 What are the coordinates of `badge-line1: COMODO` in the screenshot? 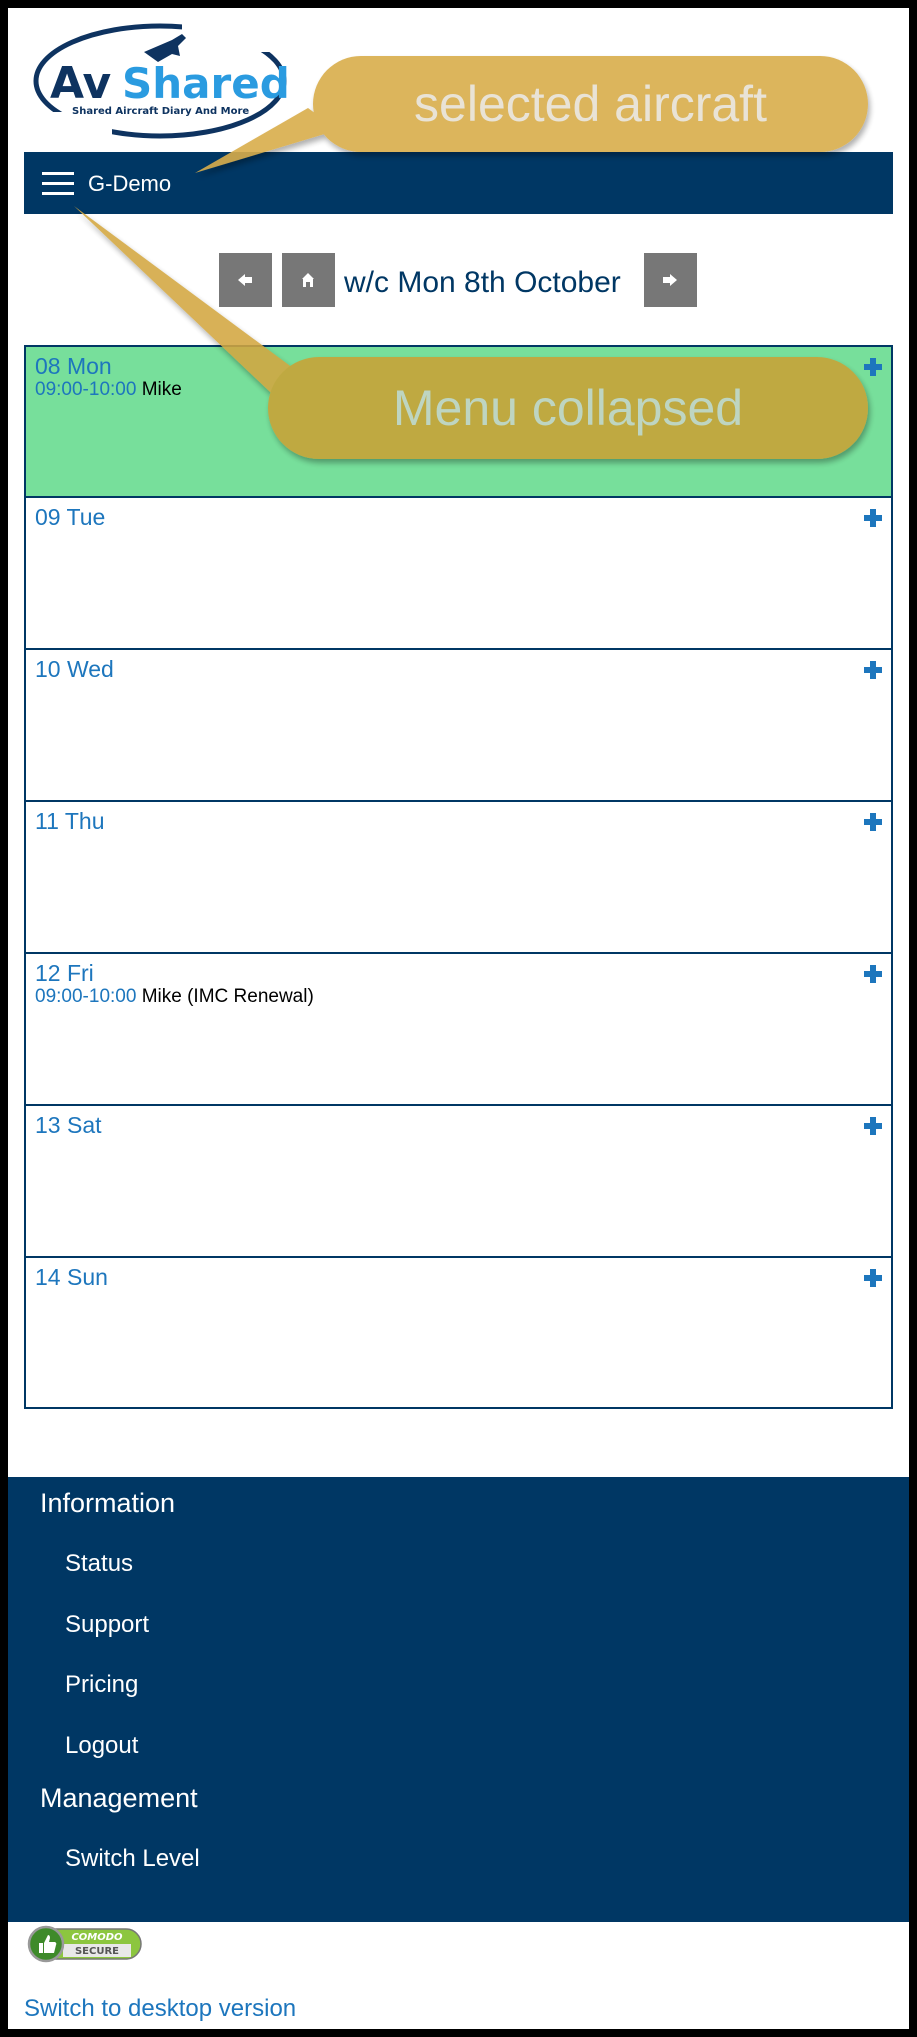 It's located at (97, 1937).